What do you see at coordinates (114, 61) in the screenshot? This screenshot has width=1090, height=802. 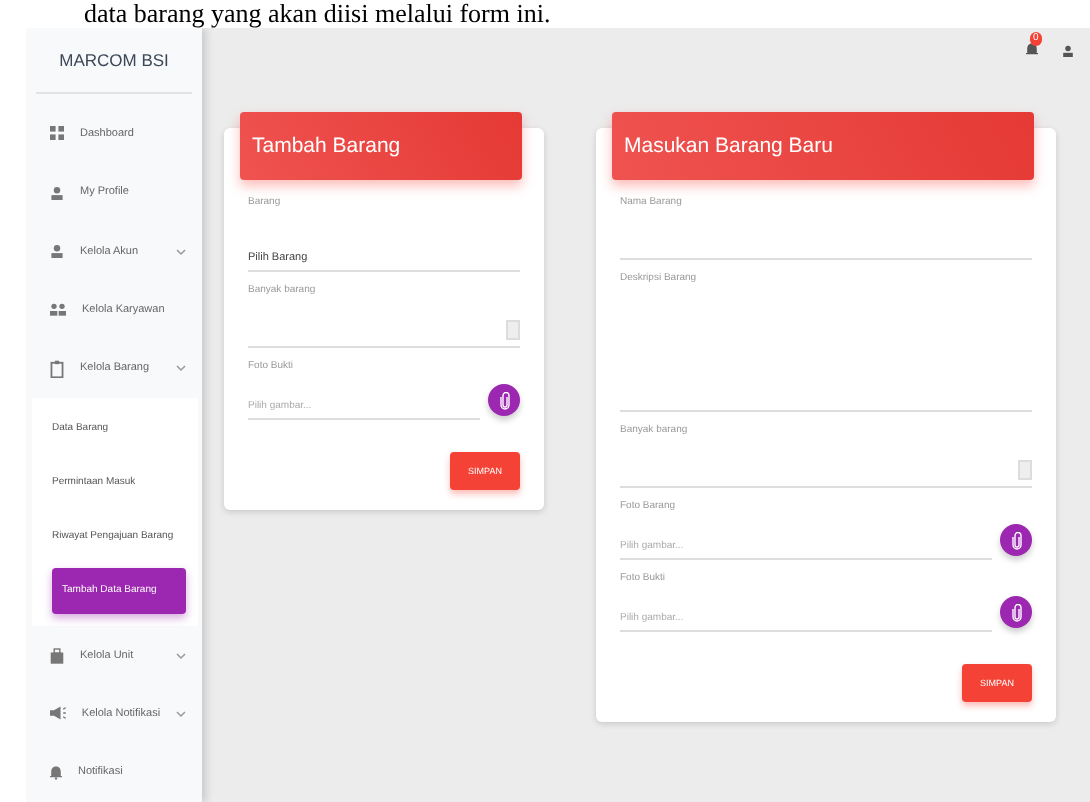 I see `brand-title: MARCOM BSI` at bounding box center [114, 61].